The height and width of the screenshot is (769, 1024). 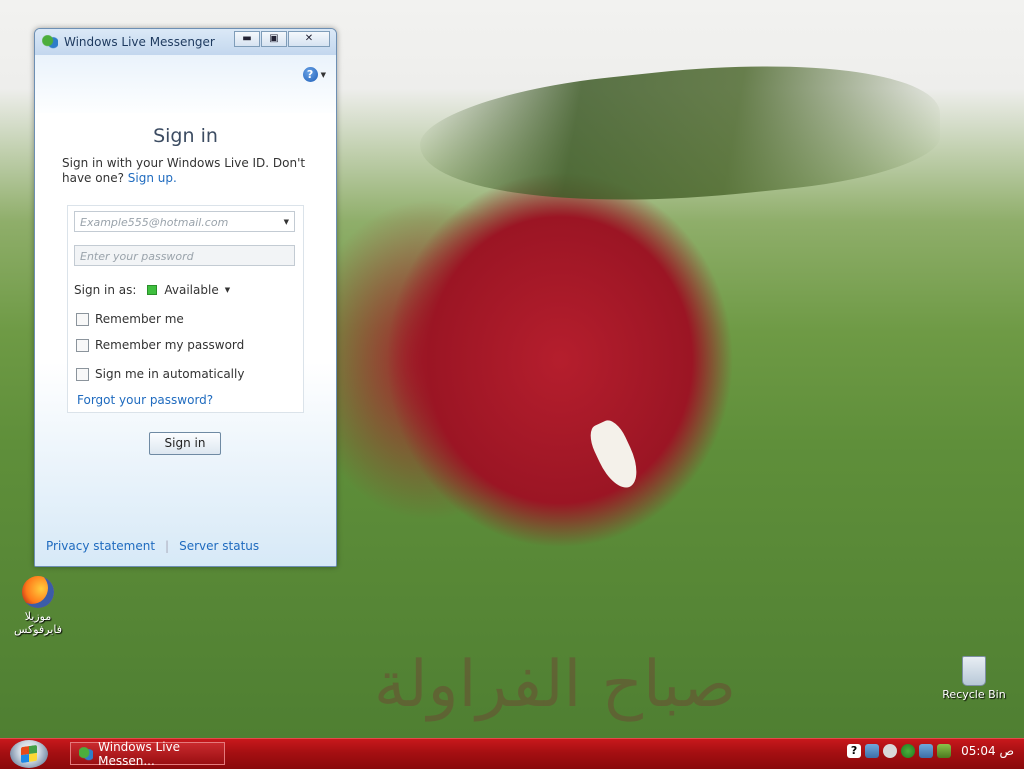 What do you see at coordinates (908, 751) in the screenshot?
I see `messenger-tray-icon` at bounding box center [908, 751].